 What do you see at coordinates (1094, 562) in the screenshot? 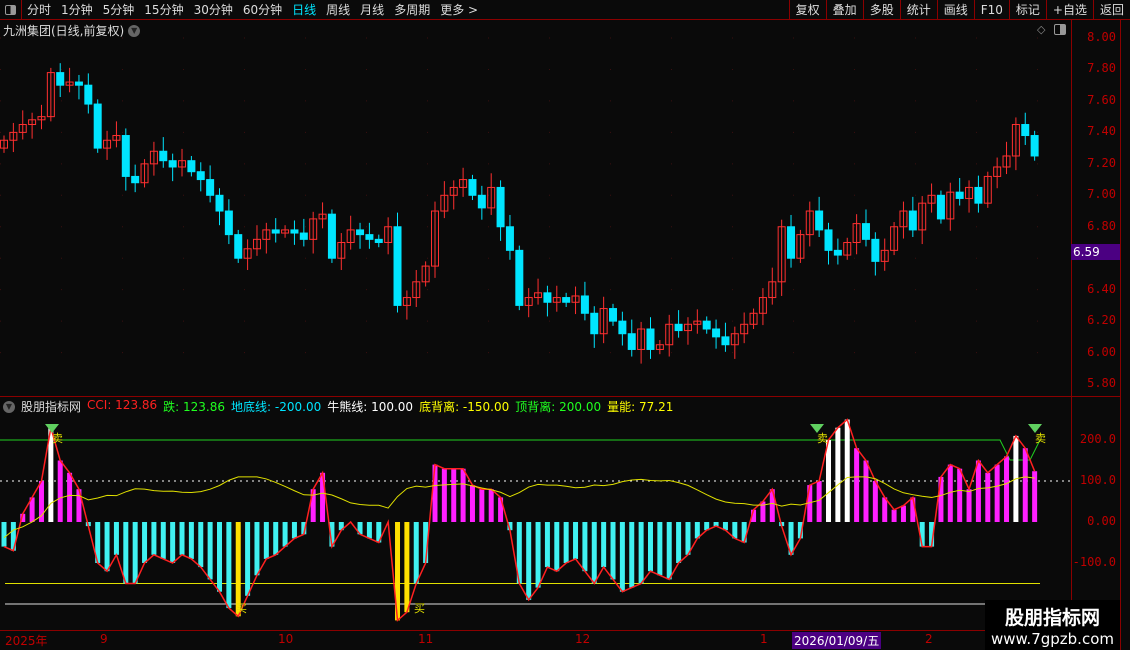
I see `indicator-axis-label: -100.0` at bounding box center [1094, 562].